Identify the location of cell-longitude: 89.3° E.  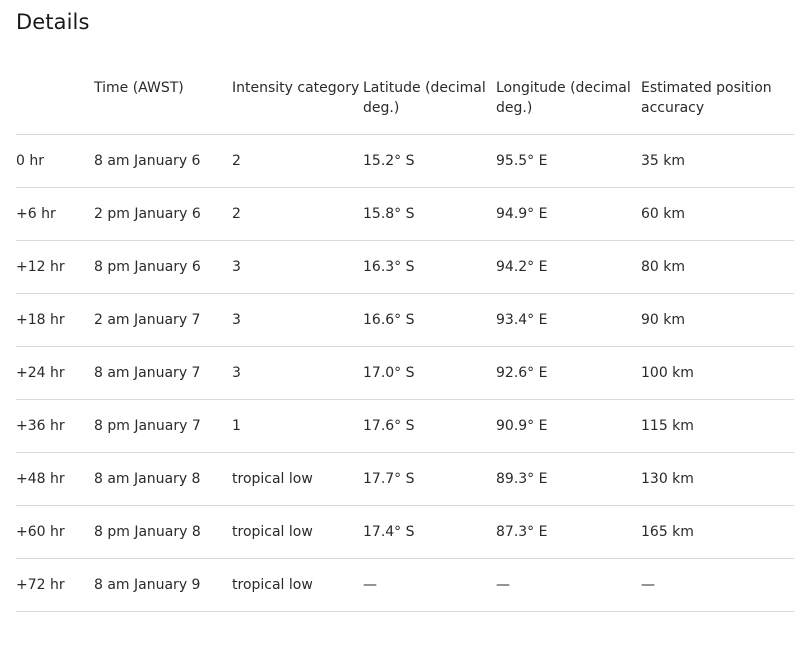
(568, 479).